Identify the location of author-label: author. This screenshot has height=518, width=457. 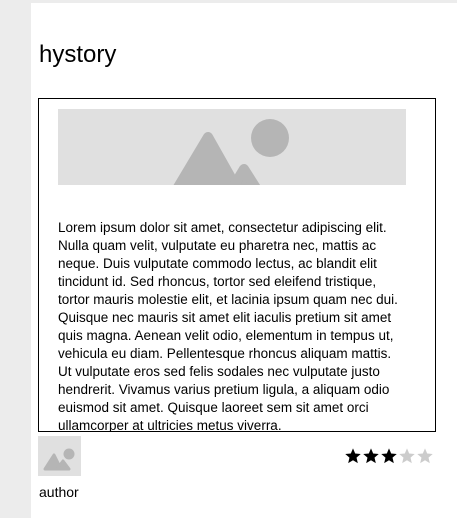
(59, 492).